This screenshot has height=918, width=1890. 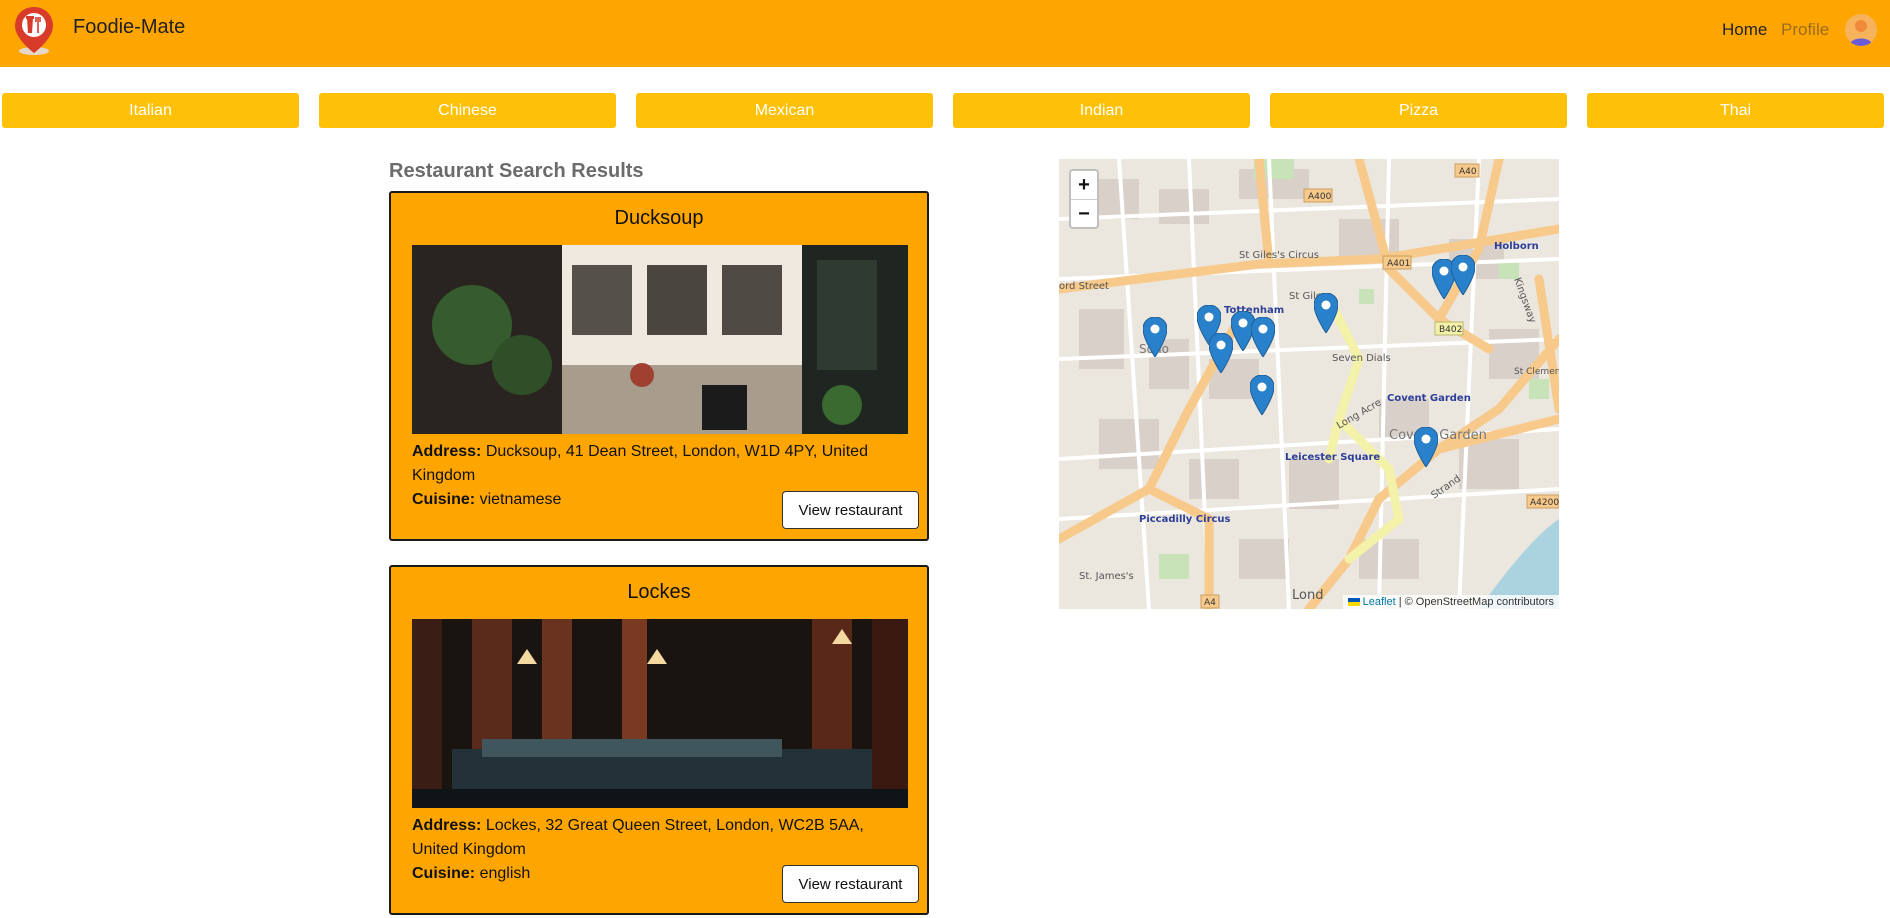 What do you see at coordinates (1361, 358) in the screenshot?
I see `svg-text: Seven Dials` at bounding box center [1361, 358].